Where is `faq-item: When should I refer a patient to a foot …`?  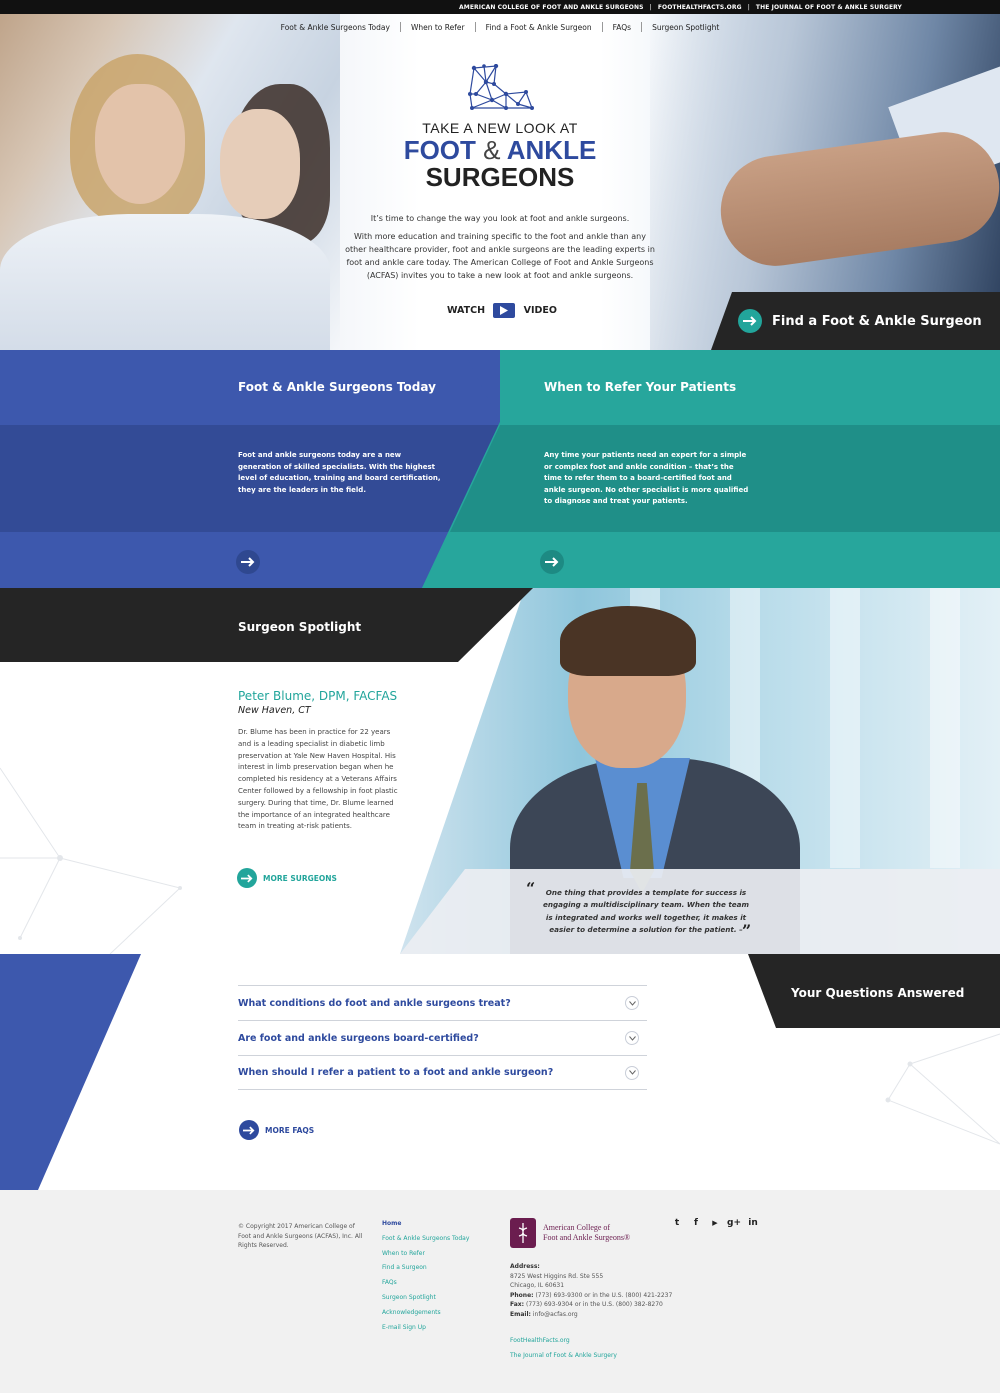 faq-item: When should I refer a patient to a foot … is located at coordinates (442, 1072).